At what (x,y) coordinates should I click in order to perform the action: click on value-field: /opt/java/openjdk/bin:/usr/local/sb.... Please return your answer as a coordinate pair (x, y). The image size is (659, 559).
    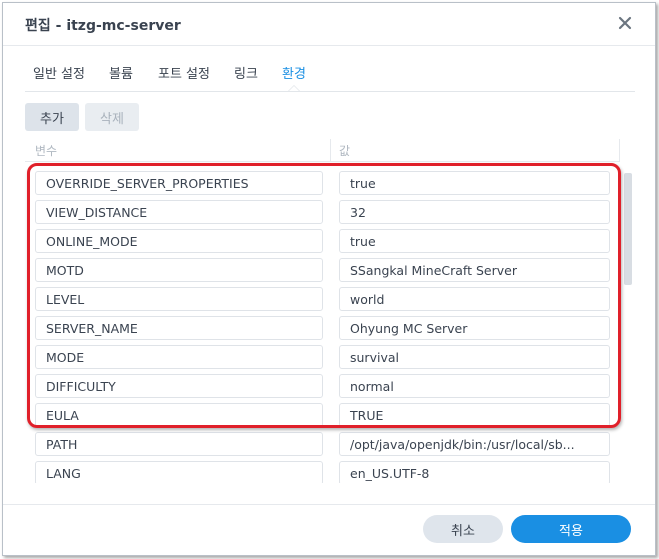
    Looking at the image, I should click on (474, 444).